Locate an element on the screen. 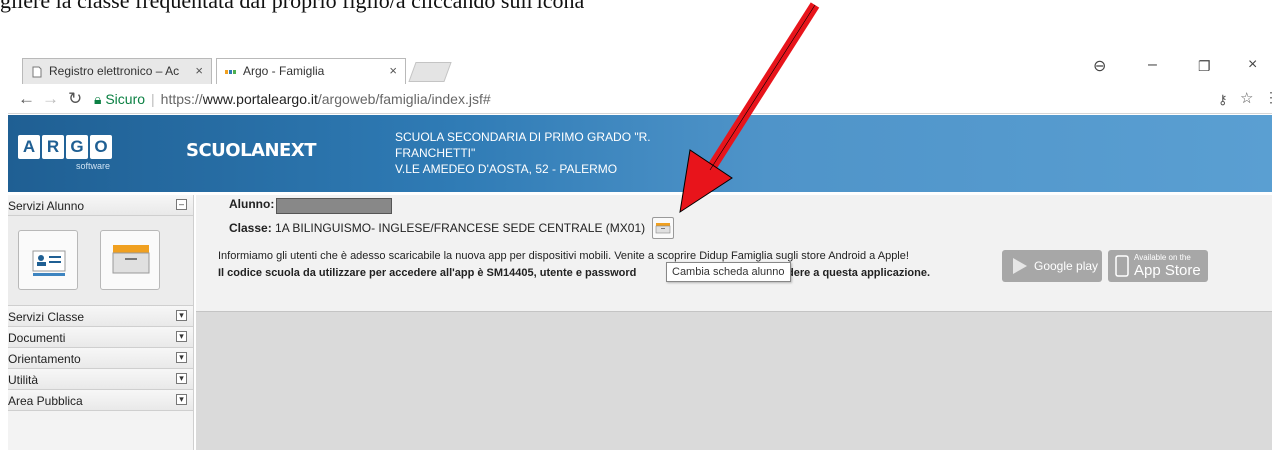 The image size is (1272, 450). school-address: V.LE AMEDEO D'AOSTA, 52 - PALERMO is located at coordinates (506, 169).